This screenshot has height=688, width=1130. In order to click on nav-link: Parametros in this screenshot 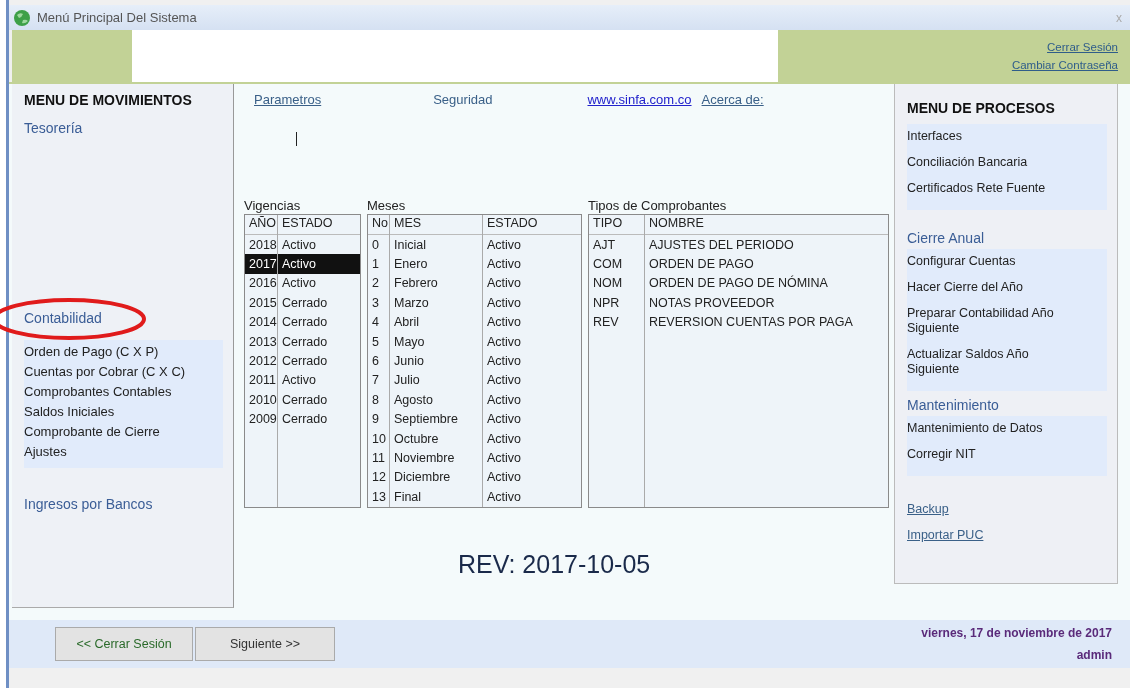, I will do `click(288, 112)`.